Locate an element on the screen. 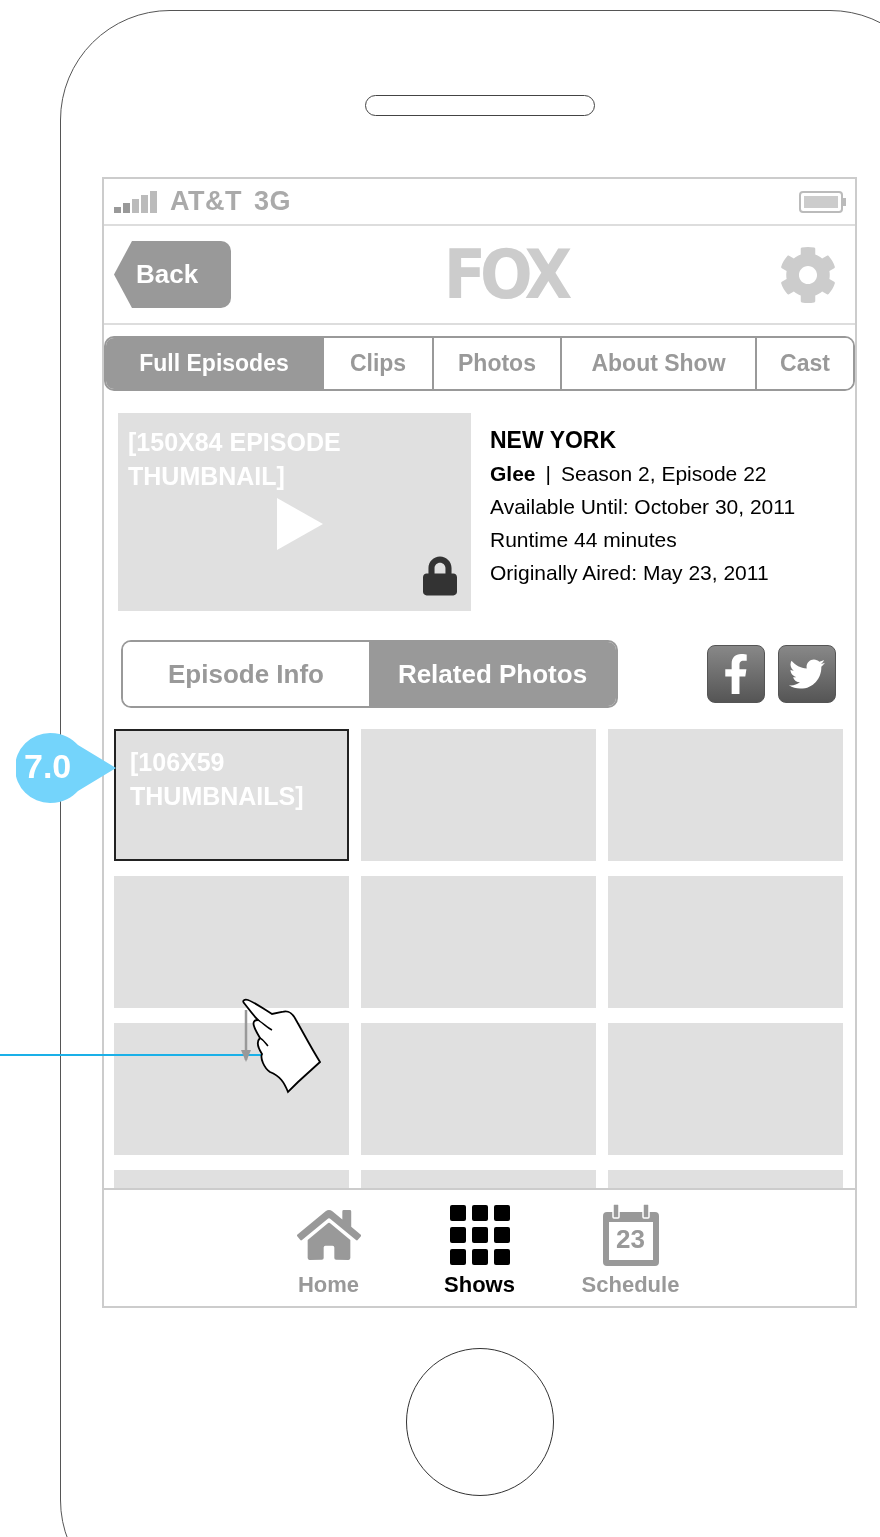 This screenshot has width=880, height=1537. tab: Cast is located at coordinates (804, 363).